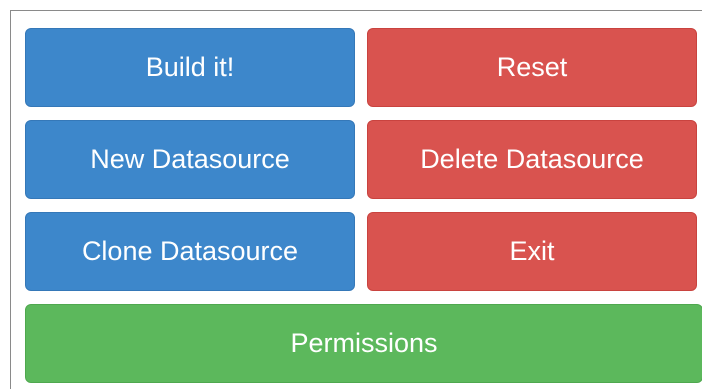  I want to click on delete-datasource-button: Delete Datasource, so click(532, 159).